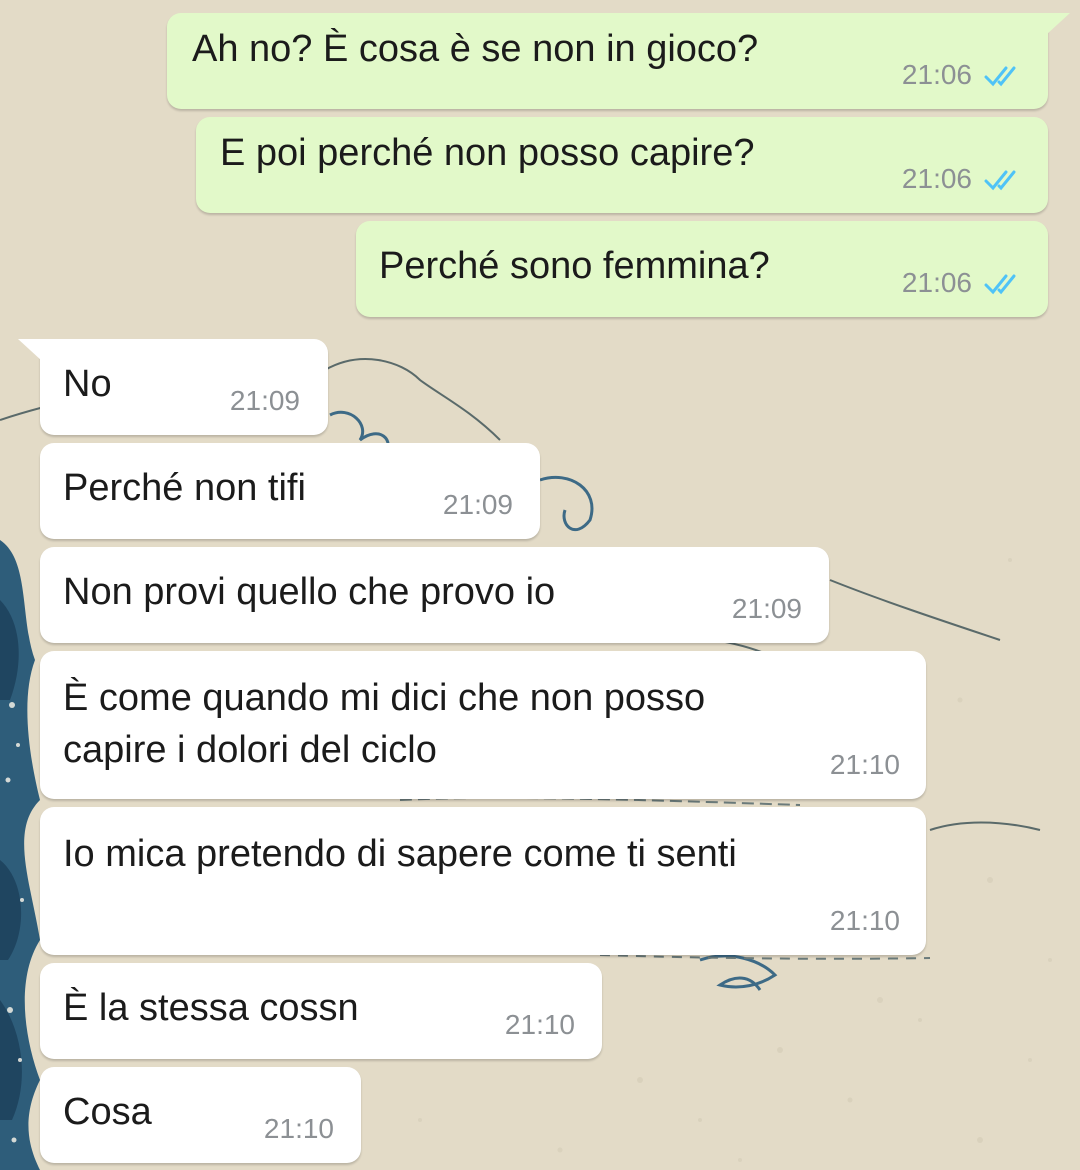 Image resolution: width=1080 pixels, height=1170 pixels. What do you see at coordinates (87, 384) in the screenshot?
I see `message-text: No` at bounding box center [87, 384].